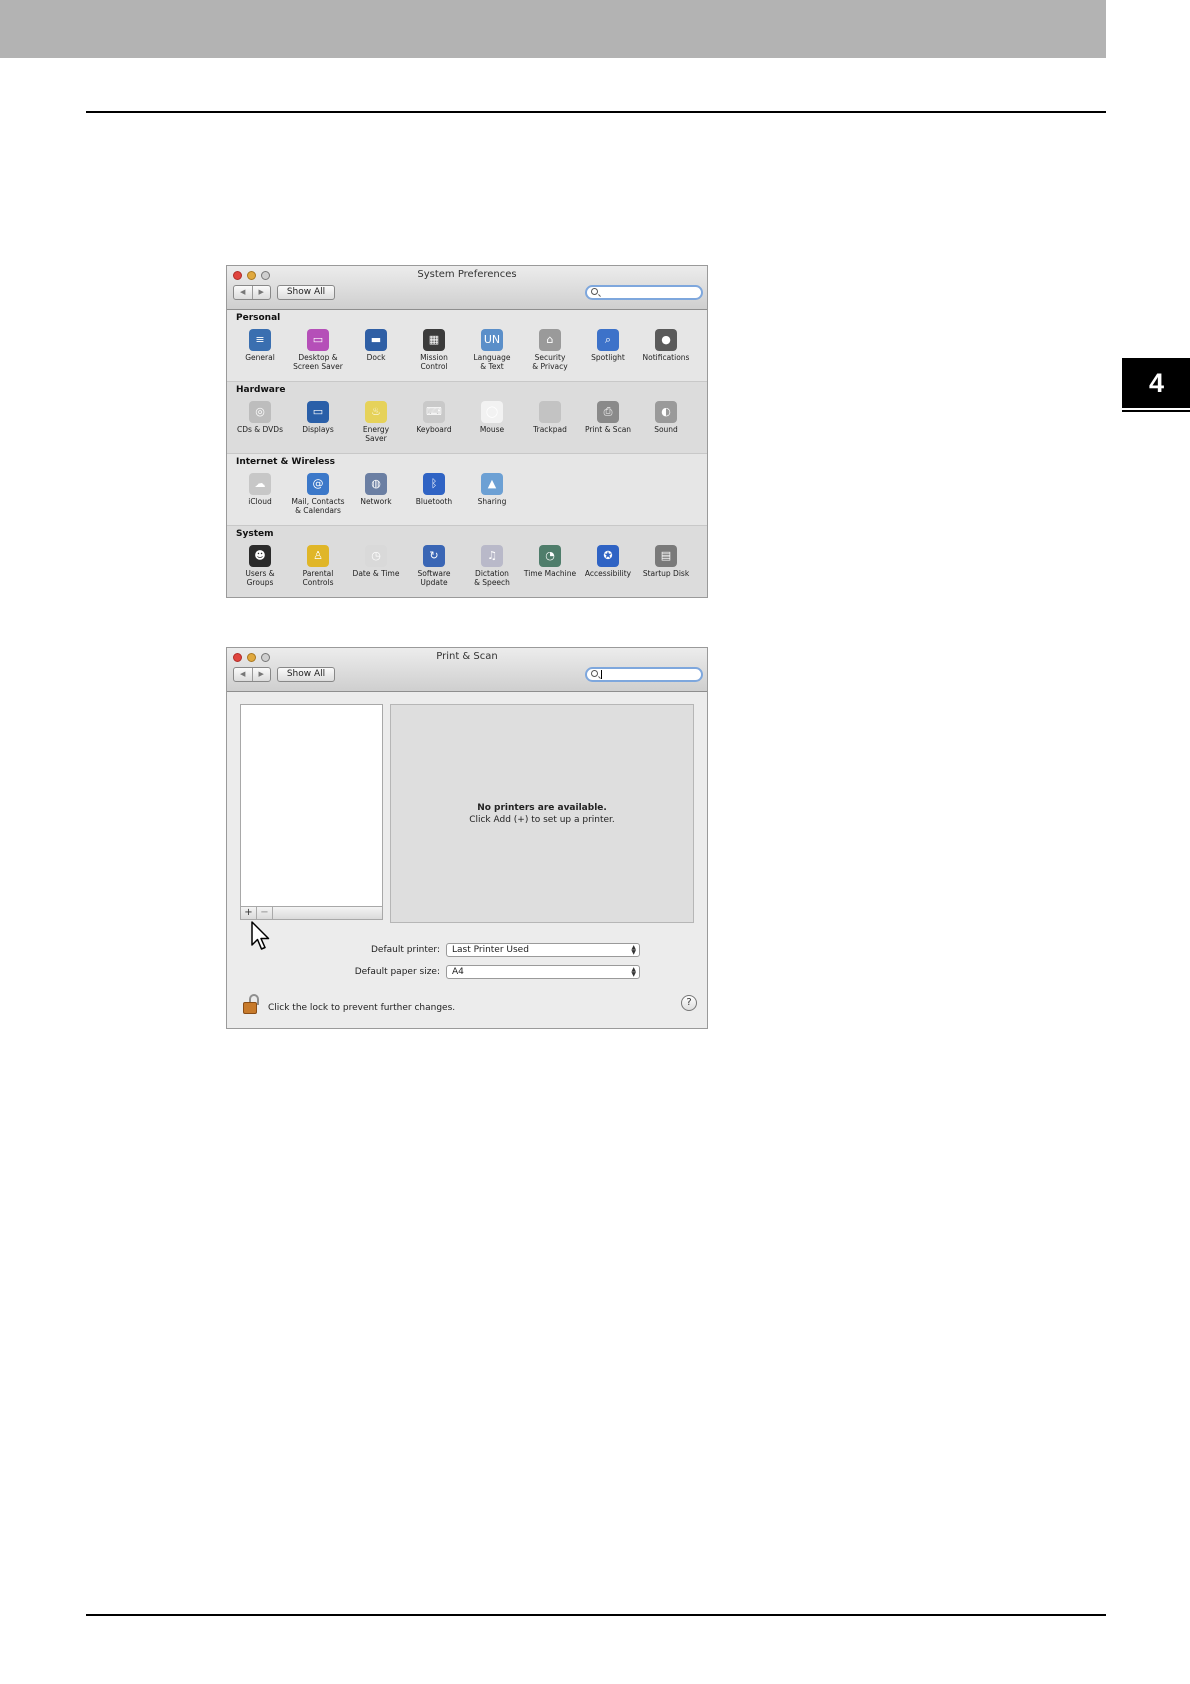  I want to click on pref-item-mission-control: ▦ Mission Control, so click(434, 350).